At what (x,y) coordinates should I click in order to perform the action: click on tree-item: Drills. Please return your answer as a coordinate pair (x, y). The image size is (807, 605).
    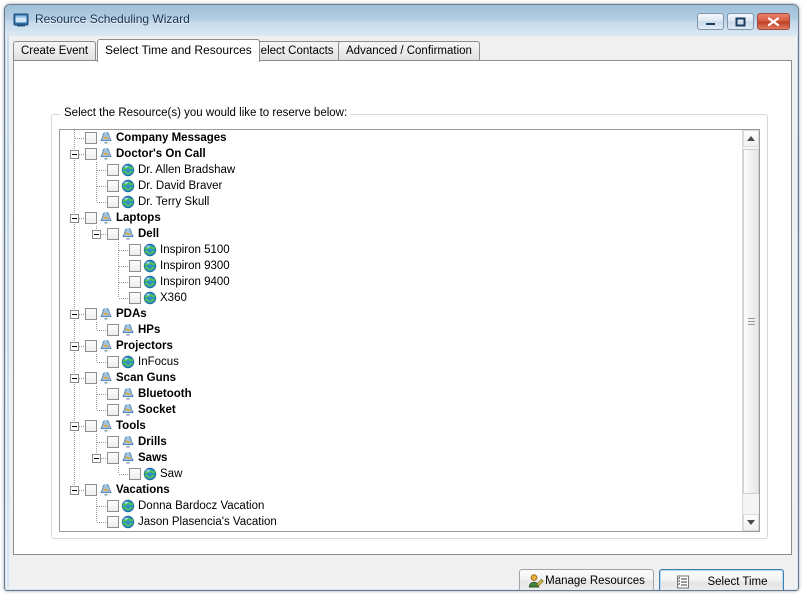
    Looking at the image, I should click on (401, 442).